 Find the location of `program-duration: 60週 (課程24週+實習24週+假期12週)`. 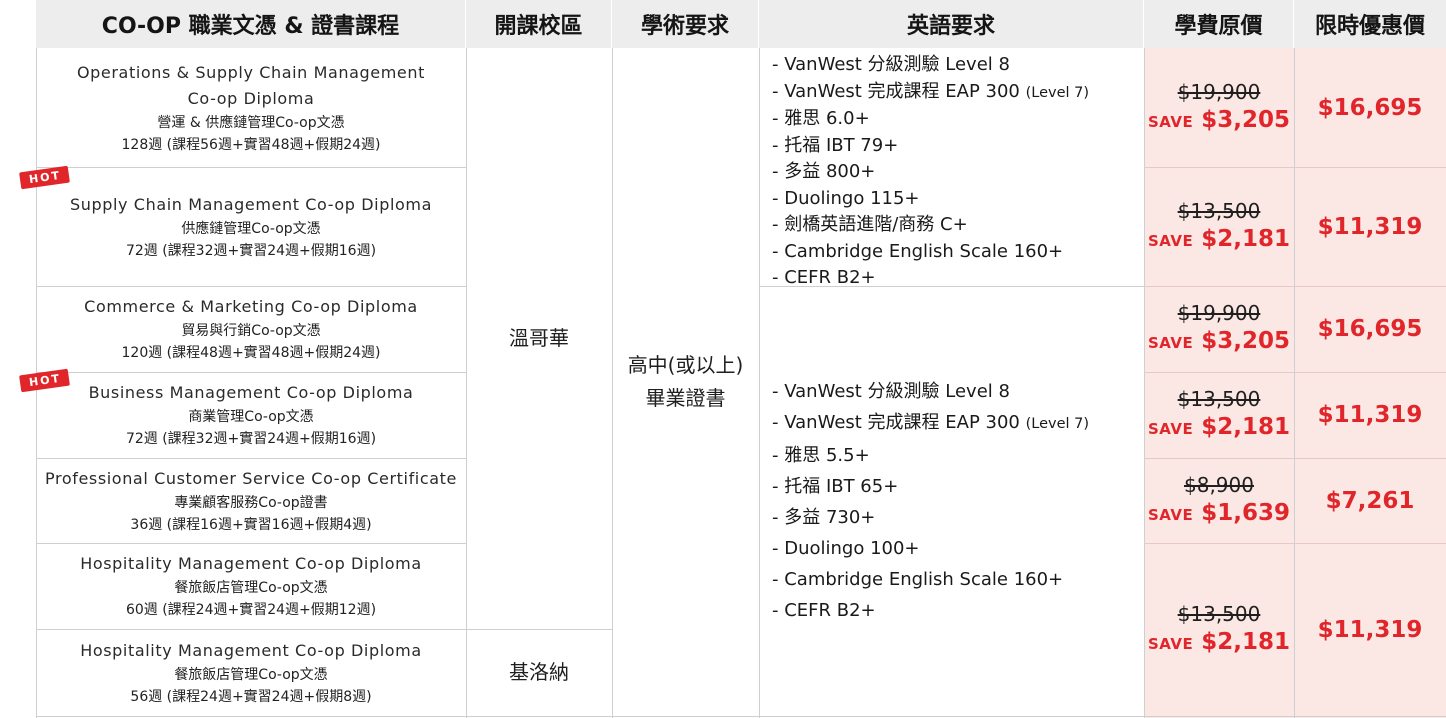

program-duration: 60週 (課程24週+實習24週+假期12週) is located at coordinates (251, 610).